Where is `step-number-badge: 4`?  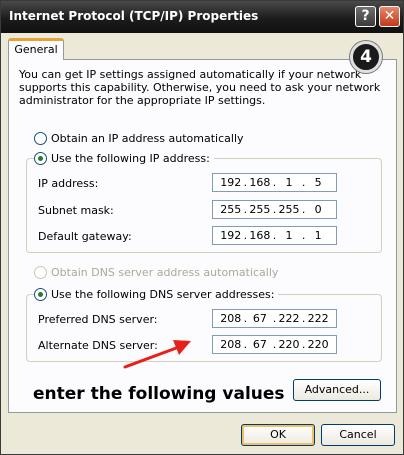
step-number-badge: 4 is located at coordinates (366, 57).